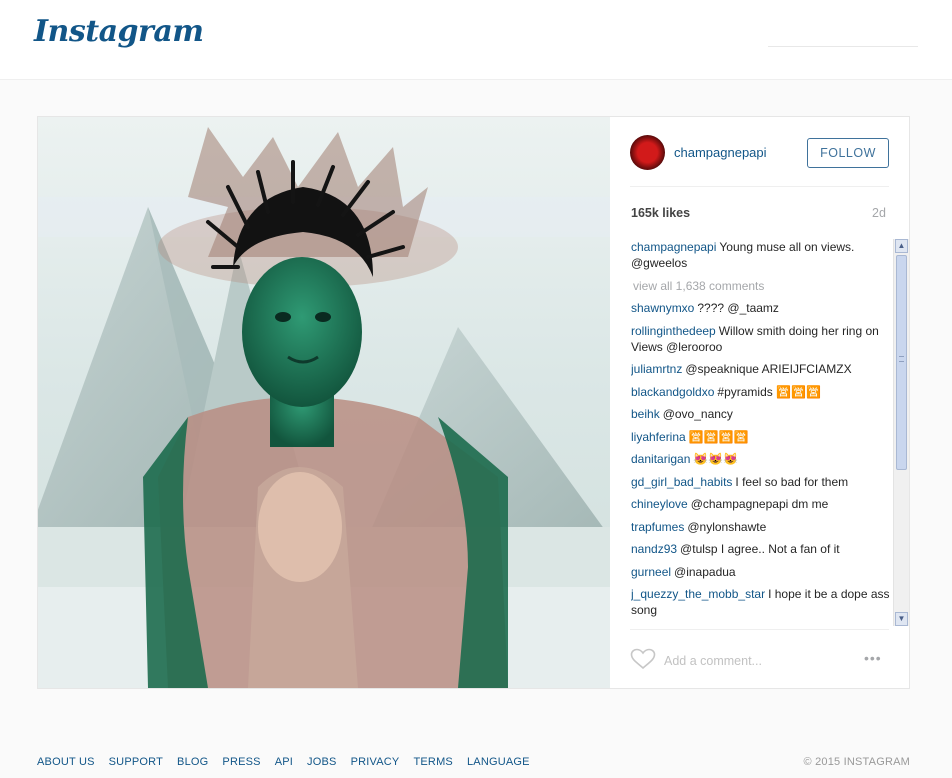 This screenshot has height=778, width=952. What do you see at coordinates (856, 762) in the screenshot?
I see `copyright: © 2015 INSTAGRAM` at bounding box center [856, 762].